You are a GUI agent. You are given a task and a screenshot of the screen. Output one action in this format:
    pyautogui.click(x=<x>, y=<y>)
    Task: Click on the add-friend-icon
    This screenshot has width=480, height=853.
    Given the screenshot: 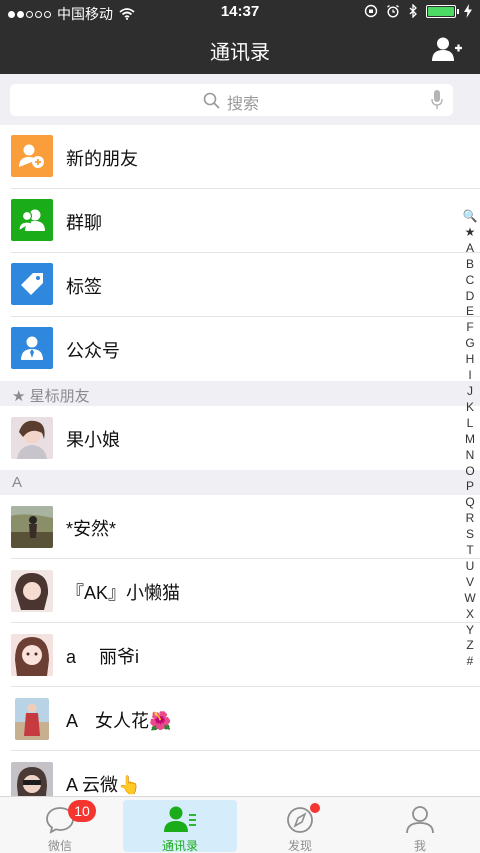 What is the action you would take?
    pyautogui.click(x=32, y=156)
    